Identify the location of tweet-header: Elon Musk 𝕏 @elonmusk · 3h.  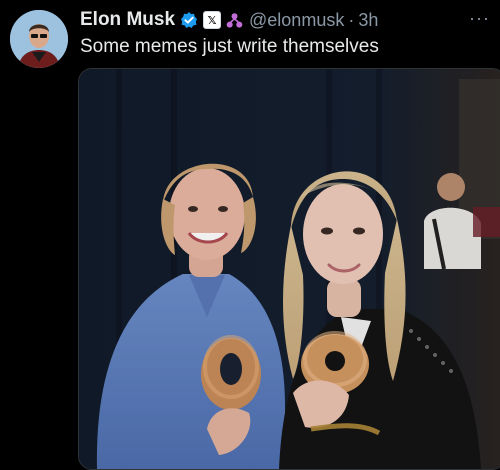
(229, 20).